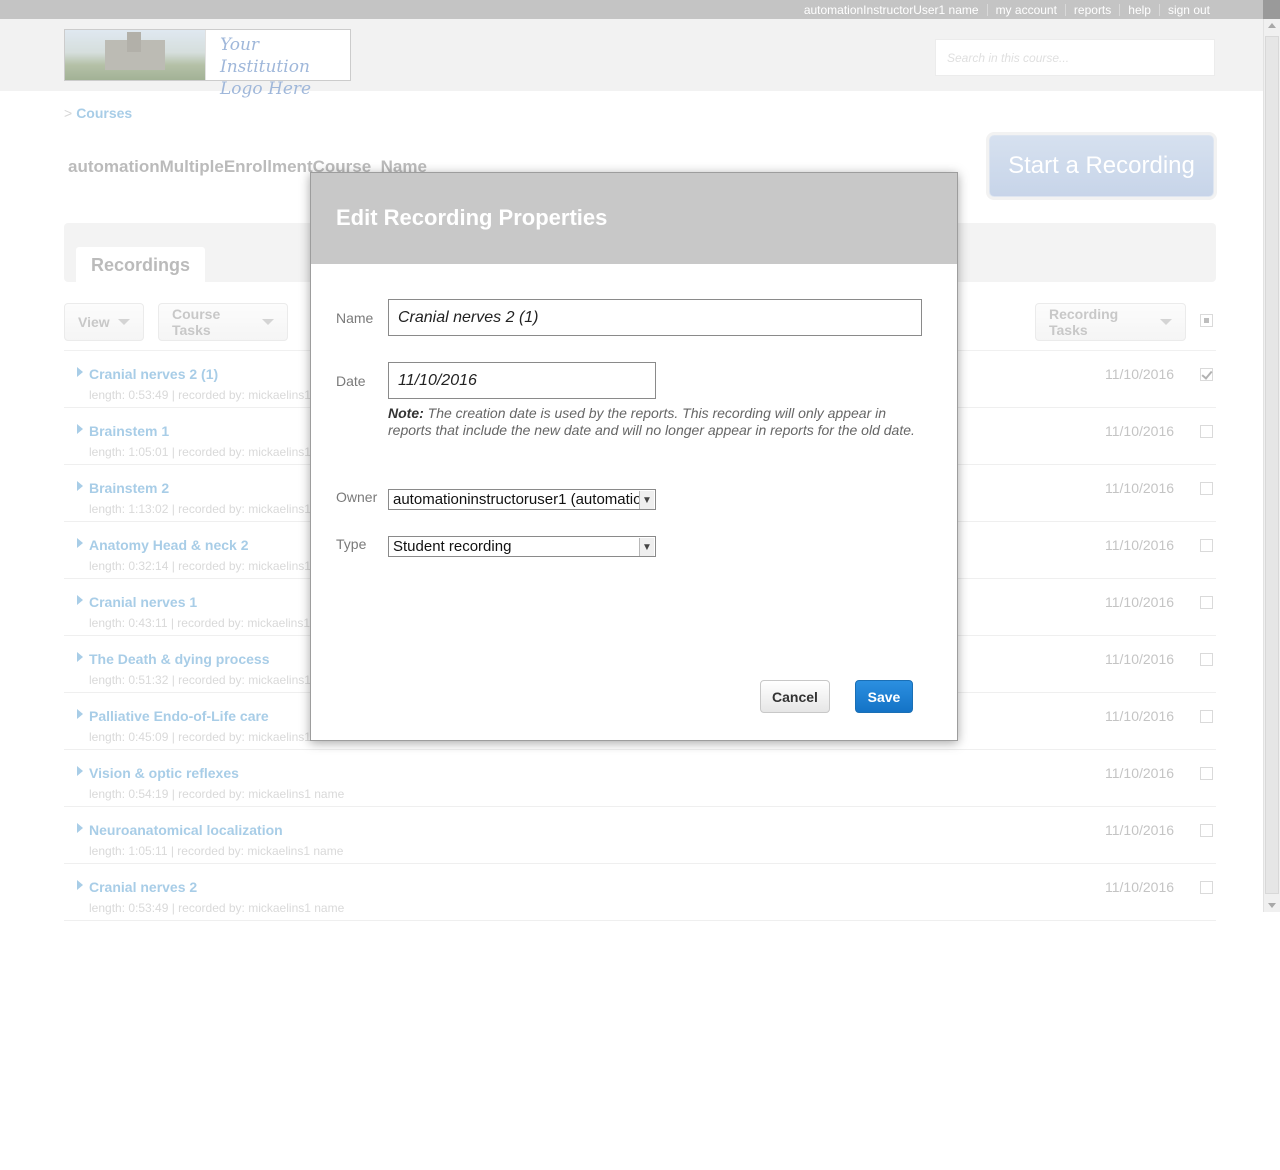 The height and width of the screenshot is (1170, 1280). What do you see at coordinates (472, 217) in the screenshot?
I see `dialog-title: Edit Recording Properties` at bounding box center [472, 217].